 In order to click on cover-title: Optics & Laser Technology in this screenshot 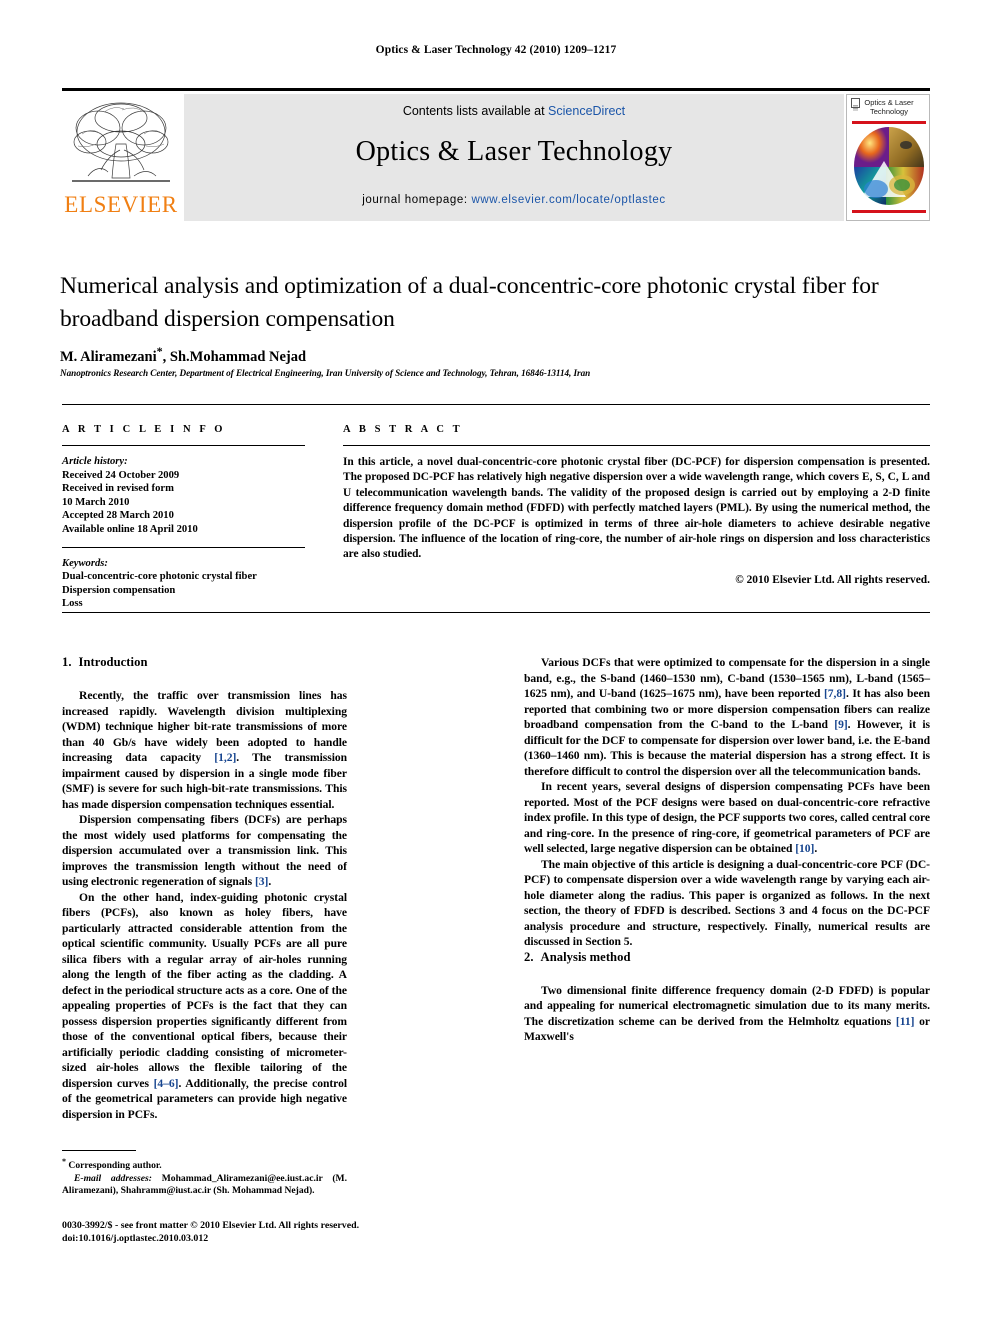, I will do `click(888, 107)`.